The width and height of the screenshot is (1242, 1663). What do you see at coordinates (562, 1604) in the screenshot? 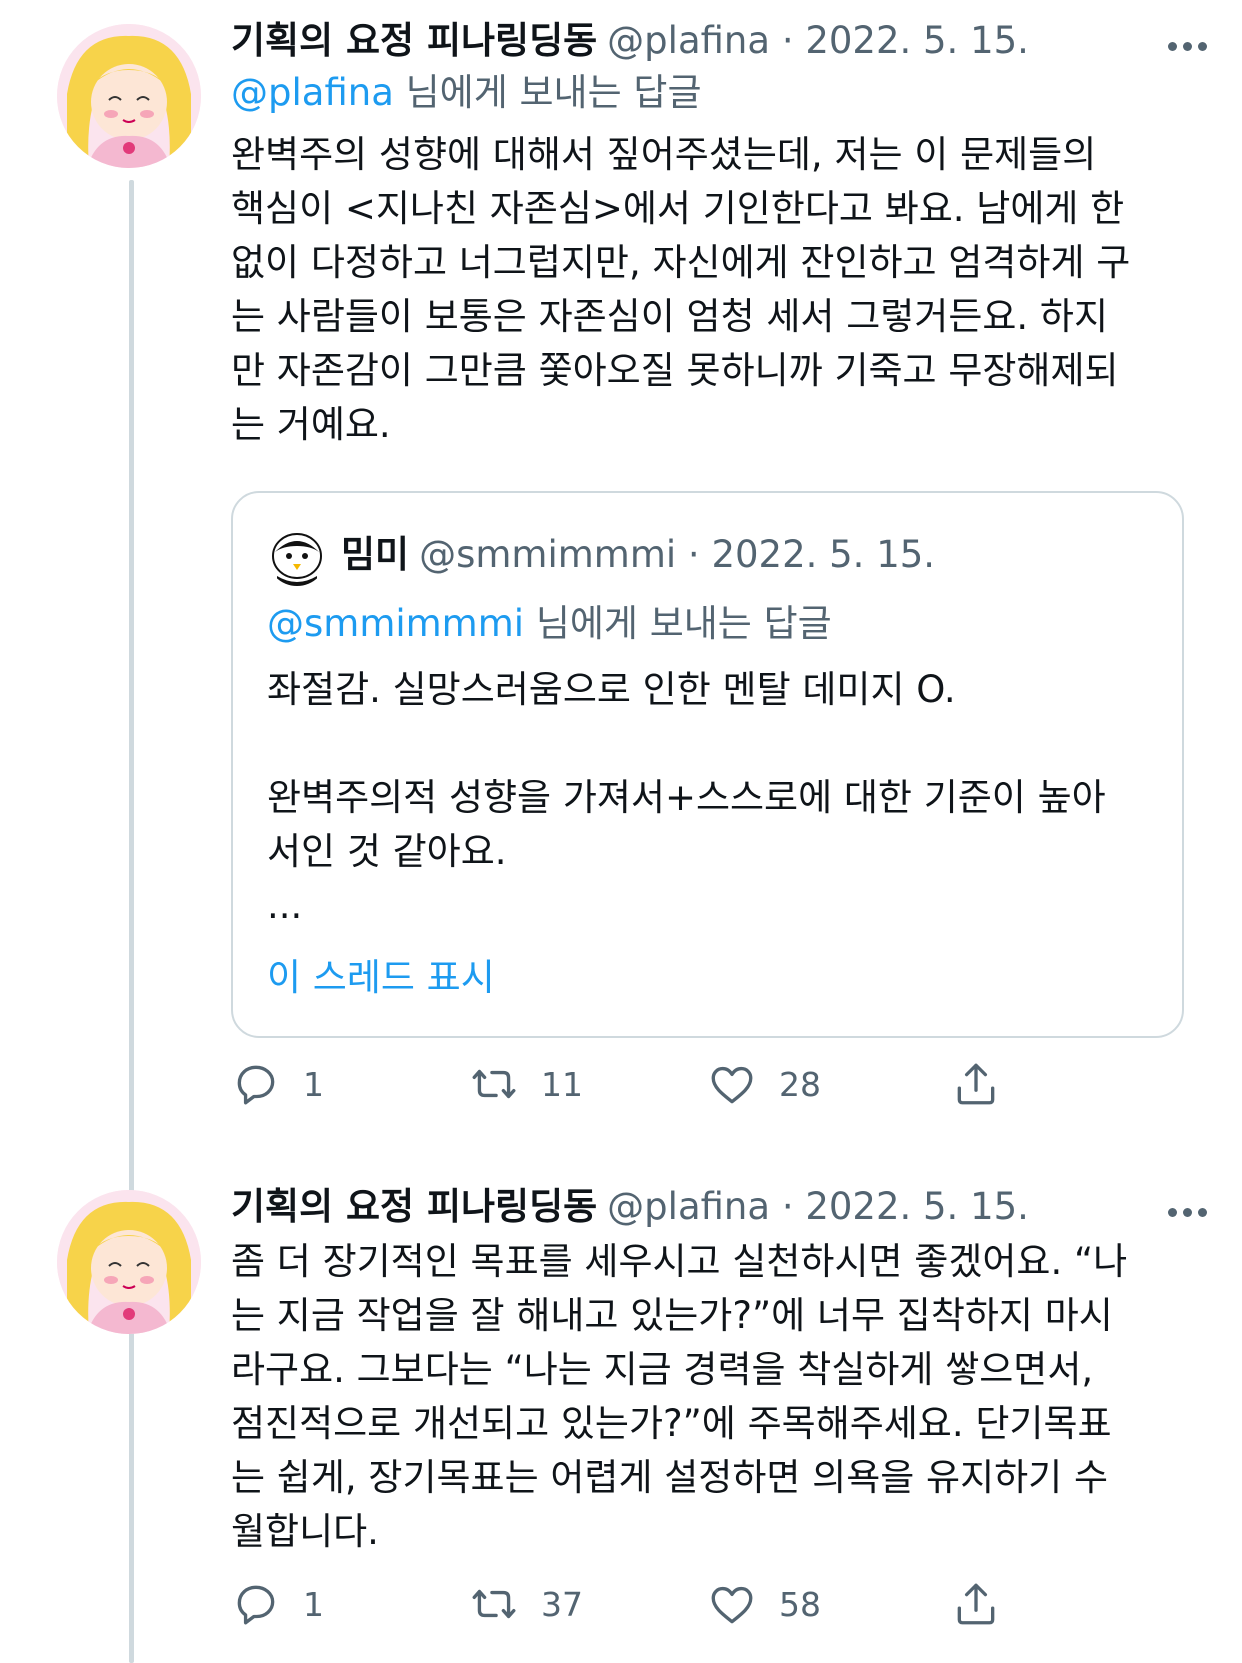
I see `retweet-count: 37` at bounding box center [562, 1604].